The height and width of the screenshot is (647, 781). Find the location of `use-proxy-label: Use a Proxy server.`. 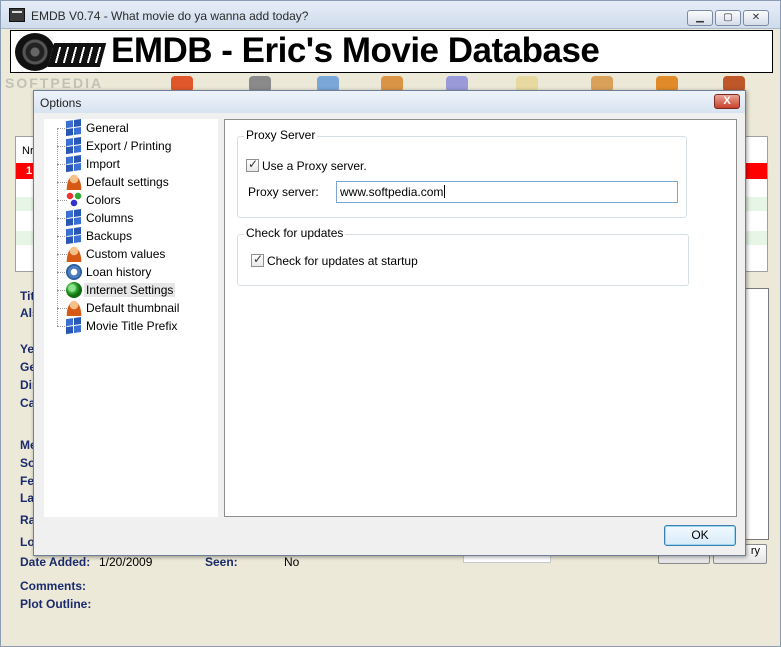

use-proxy-label: Use a Proxy server. is located at coordinates (314, 166).